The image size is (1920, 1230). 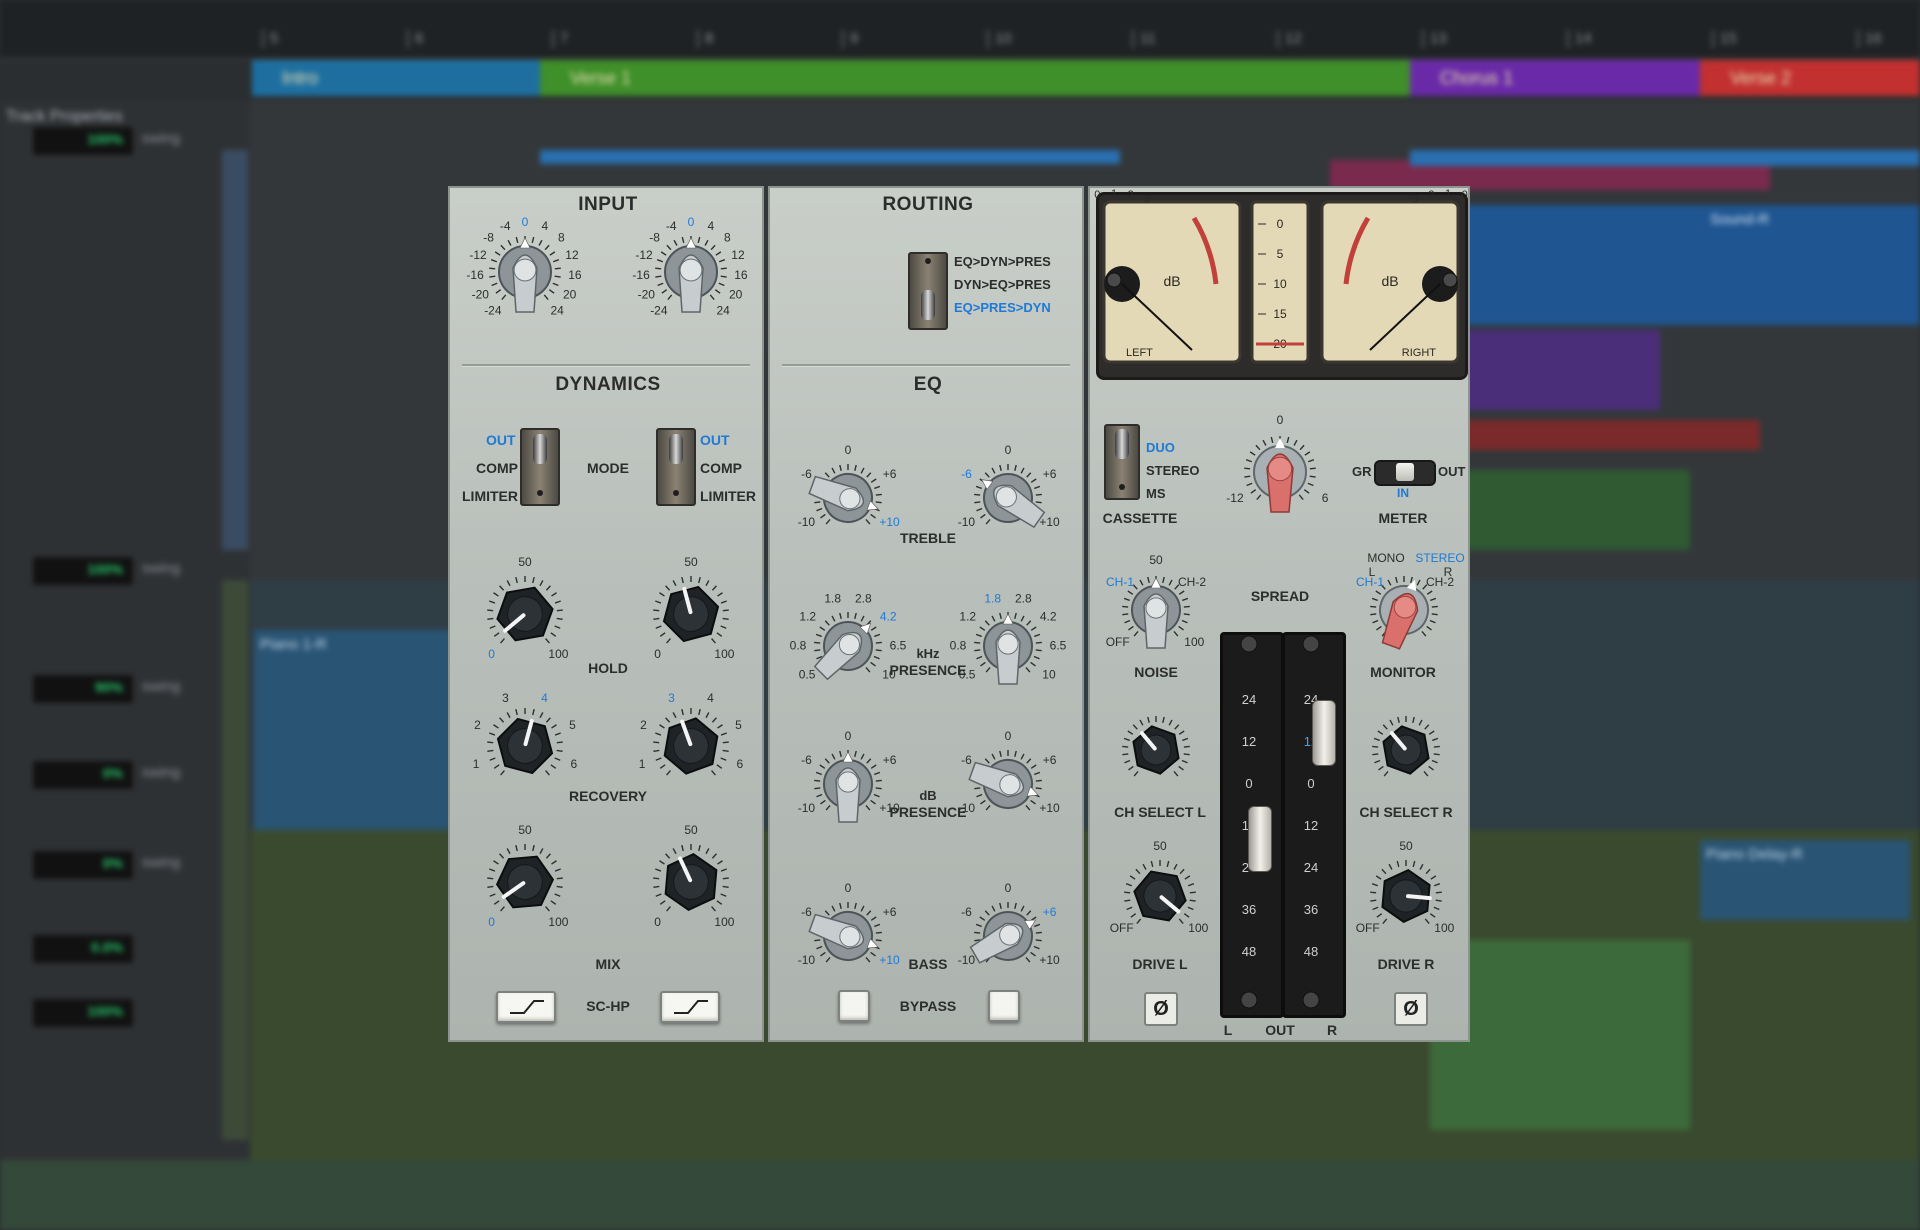 What do you see at coordinates (691, 880) in the screenshot?
I see `mix-right-knob` at bounding box center [691, 880].